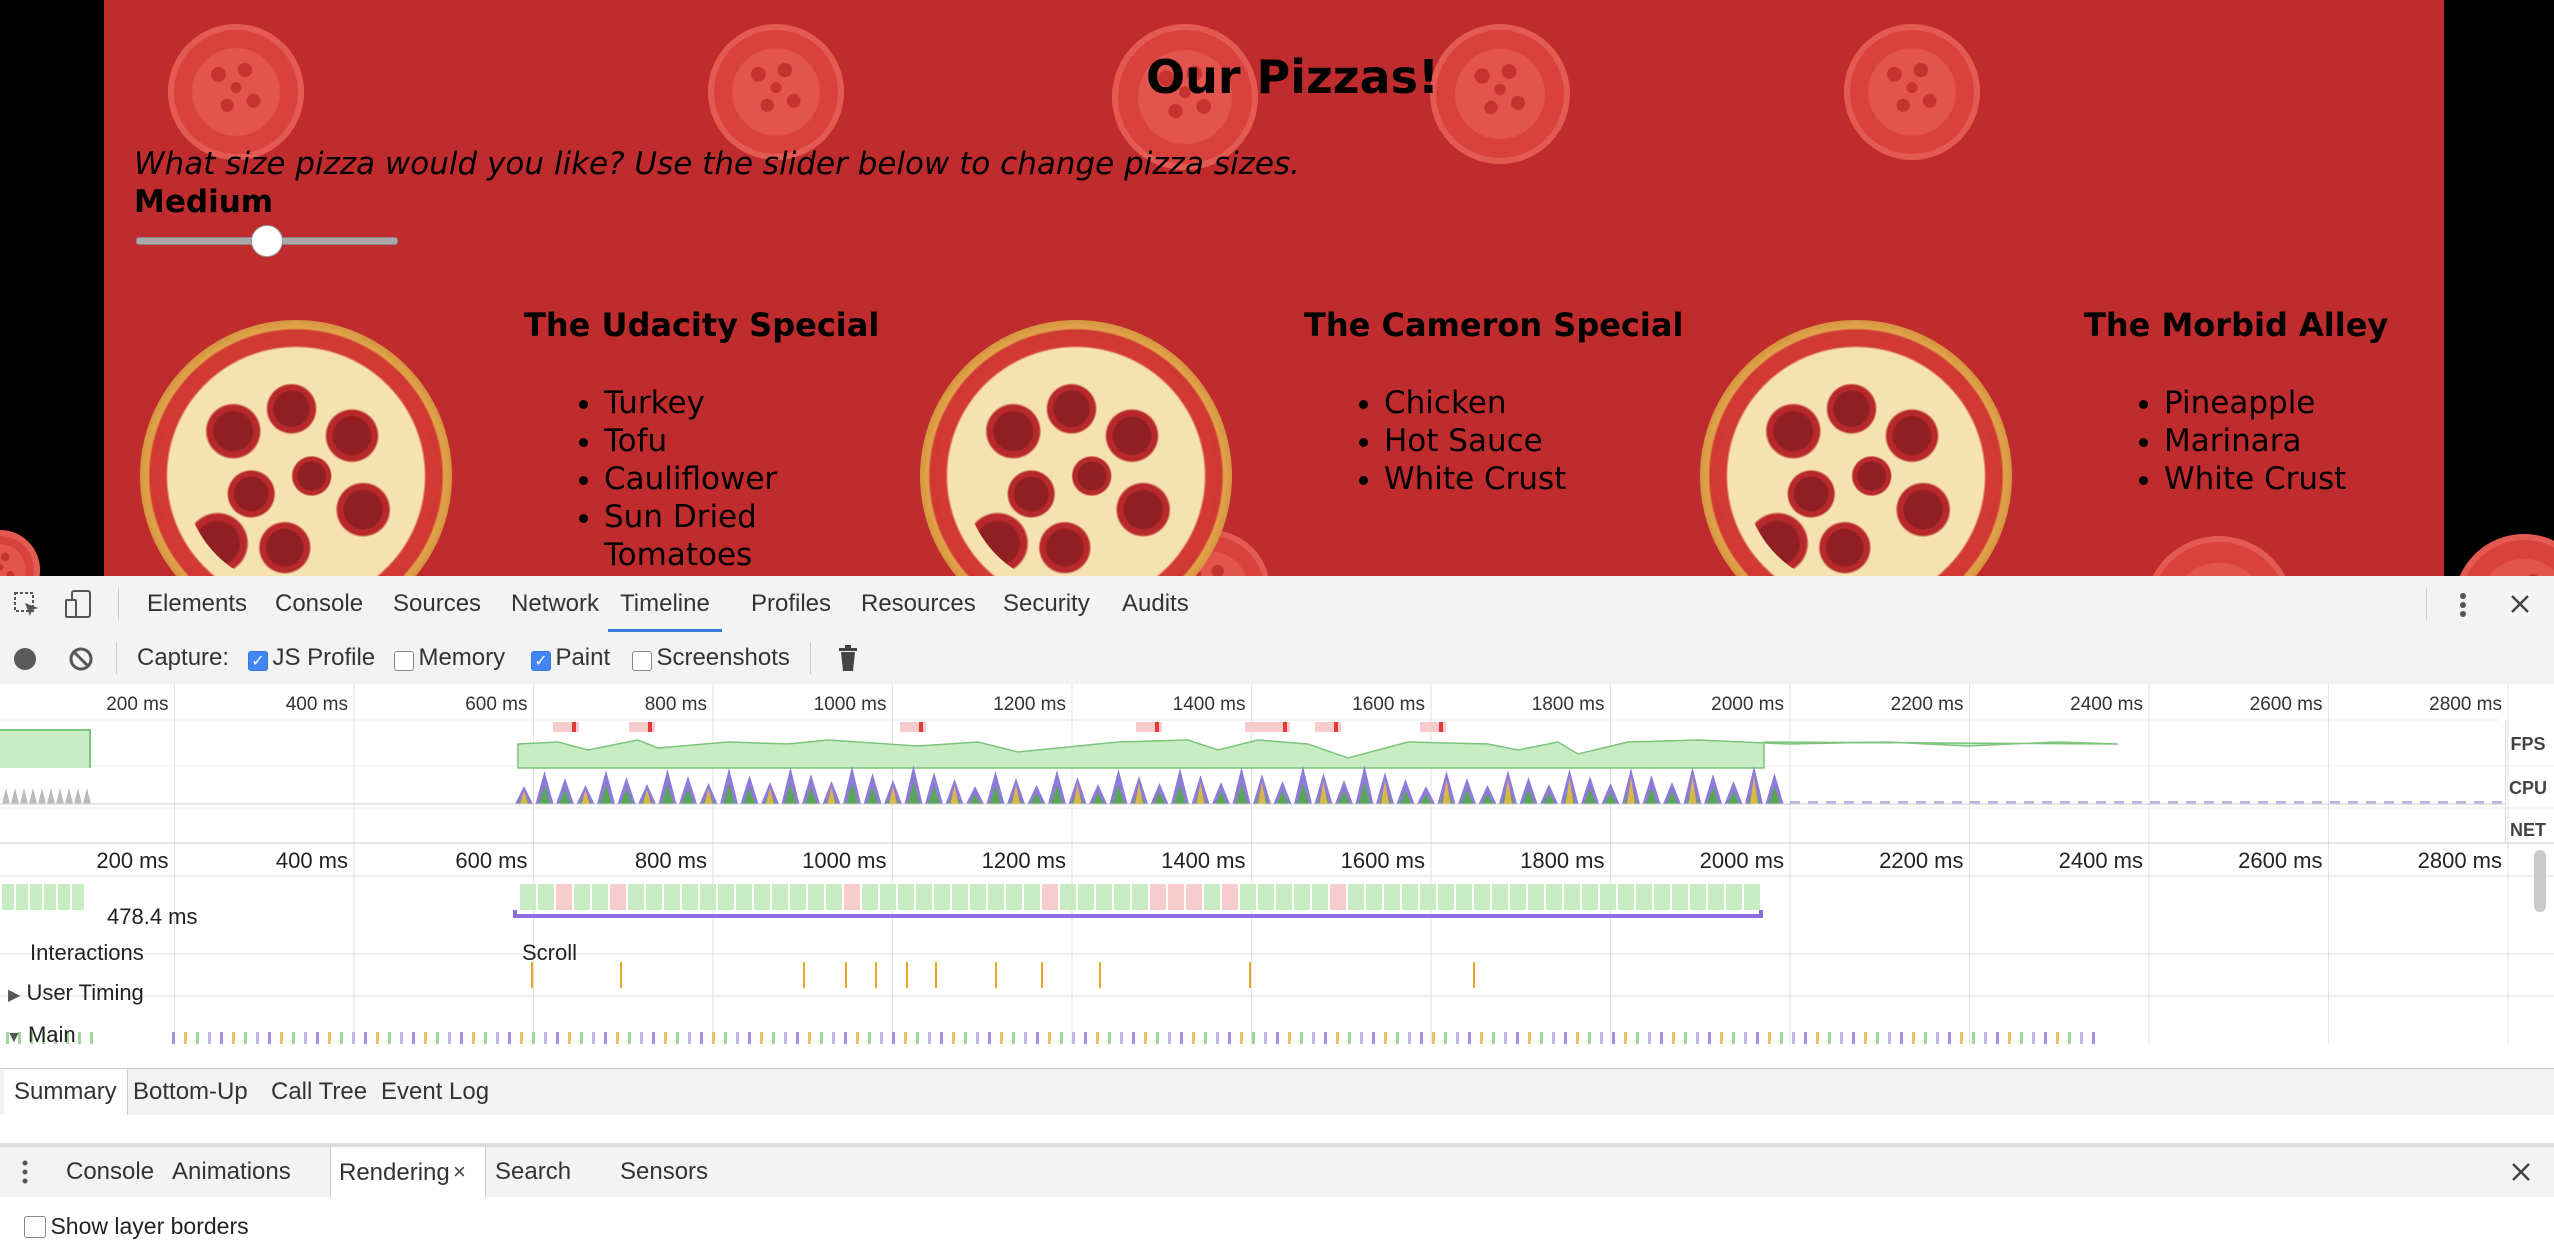 The height and width of the screenshot is (1254, 2554). Describe the element at coordinates (2520, 604) in the screenshot. I see `close-devtools-icon` at that location.